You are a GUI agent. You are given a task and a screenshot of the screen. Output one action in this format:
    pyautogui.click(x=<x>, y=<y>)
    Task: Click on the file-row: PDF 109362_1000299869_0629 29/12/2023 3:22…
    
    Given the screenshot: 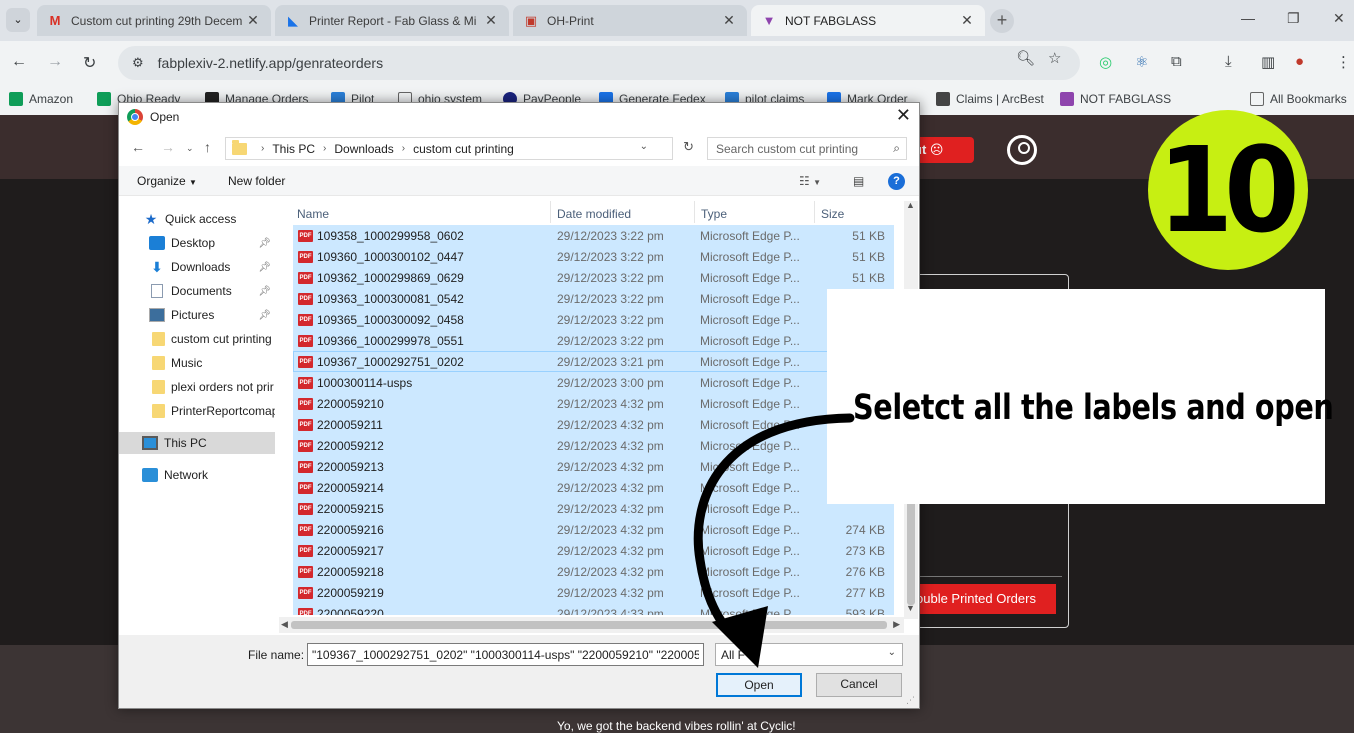 What is the action you would take?
    pyautogui.click(x=593, y=277)
    